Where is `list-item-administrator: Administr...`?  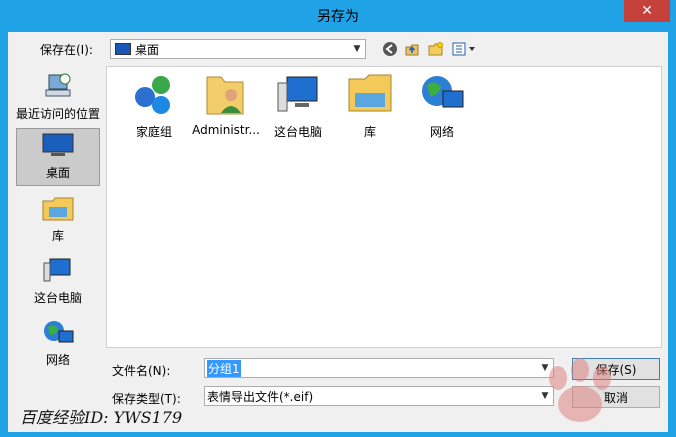 list-item-administrator: Administr... is located at coordinates (226, 106).